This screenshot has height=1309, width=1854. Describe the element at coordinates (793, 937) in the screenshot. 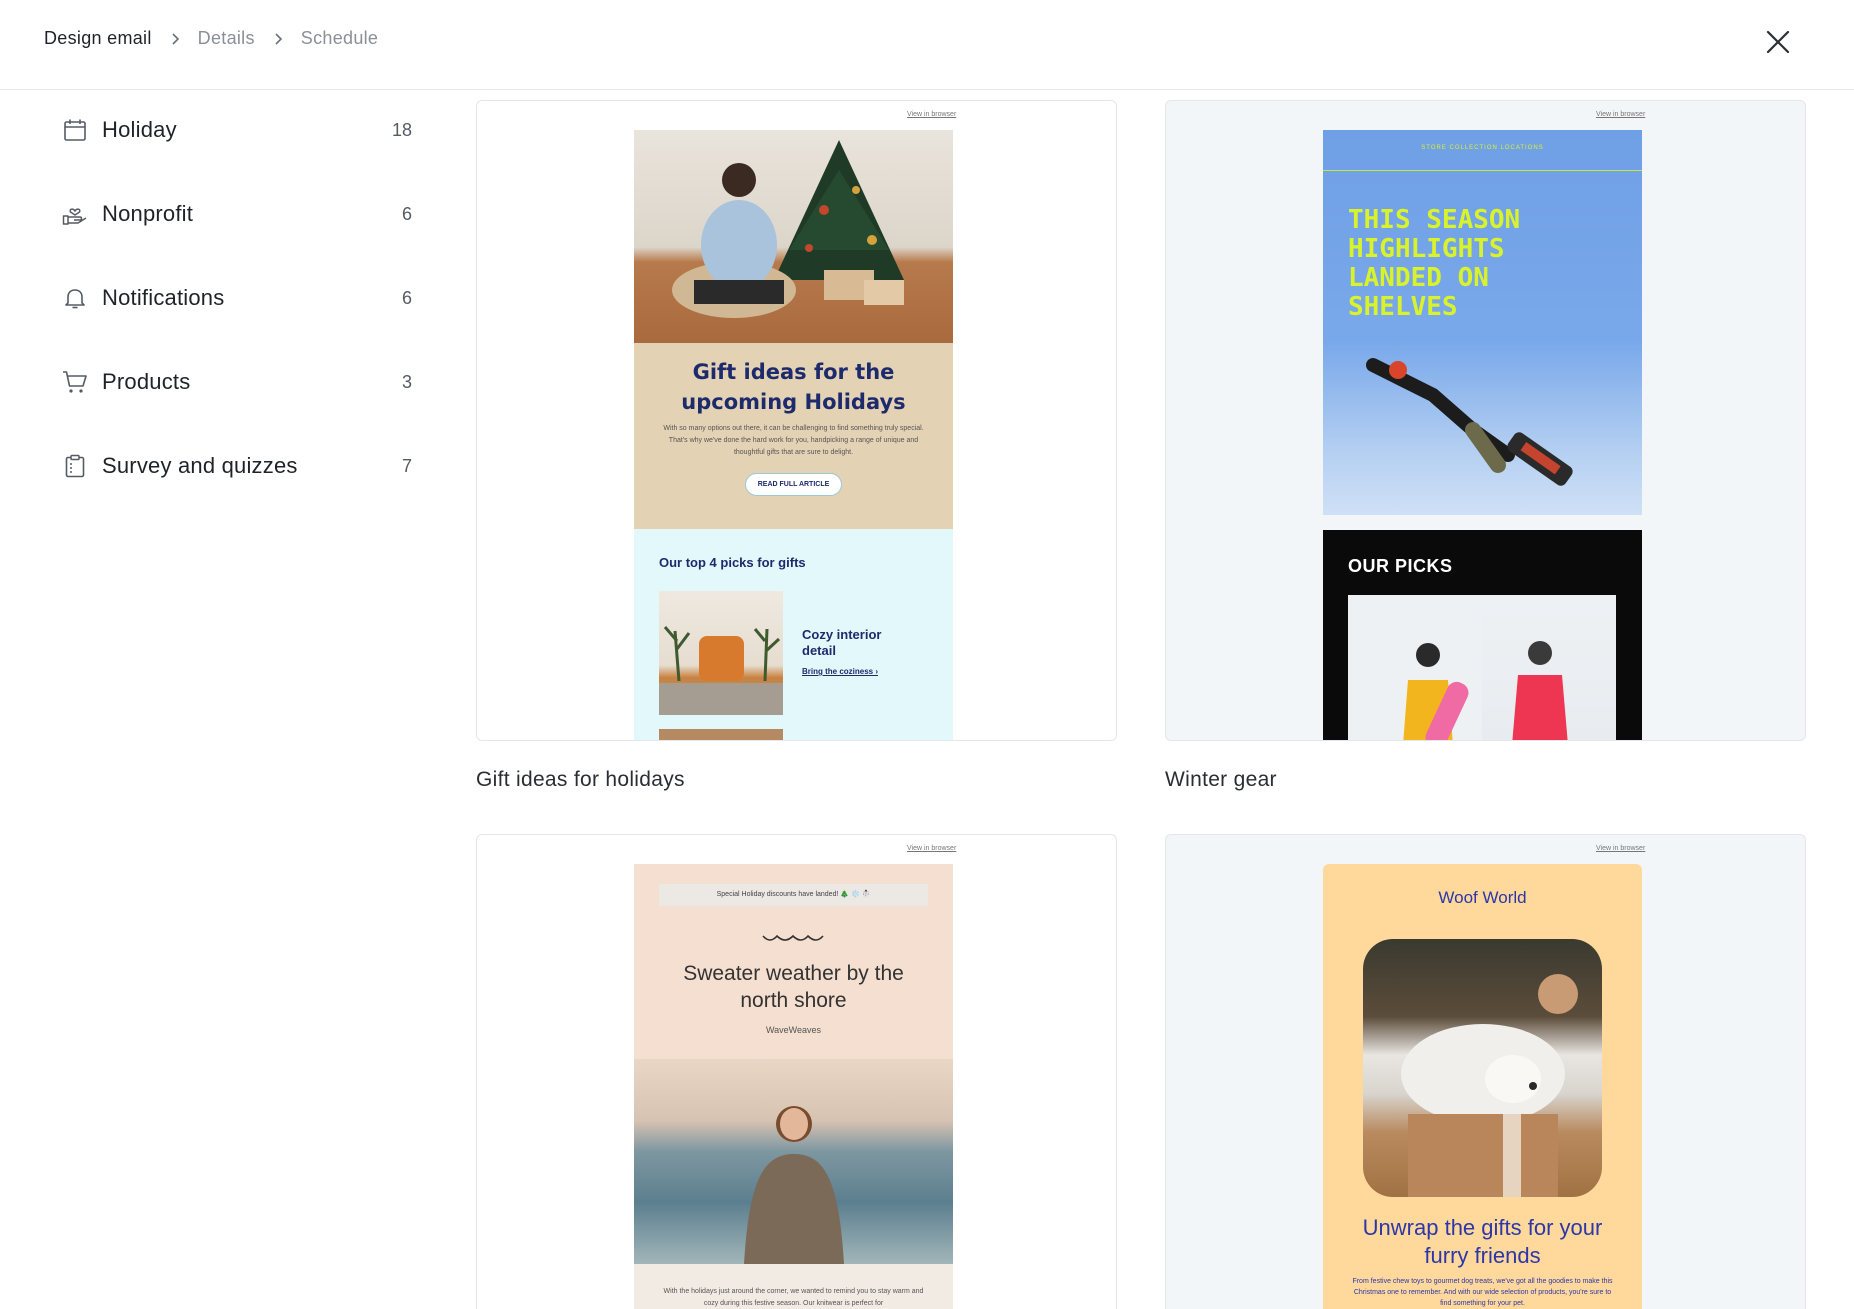

I see `wave-icon` at that location.